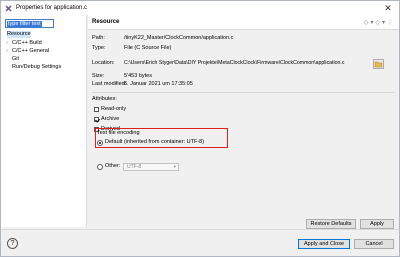  Describe the element at coordinates (331, 224) in the screenshot. I see `restore-defaults-button: Restore Defaults` at that location.